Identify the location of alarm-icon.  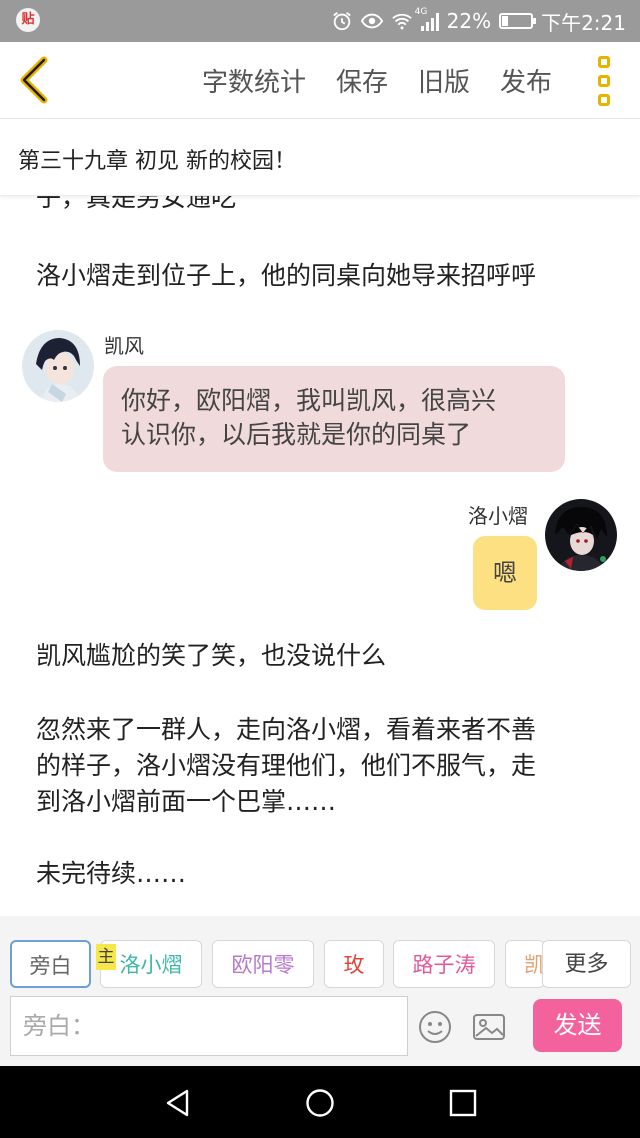
(341, 21).